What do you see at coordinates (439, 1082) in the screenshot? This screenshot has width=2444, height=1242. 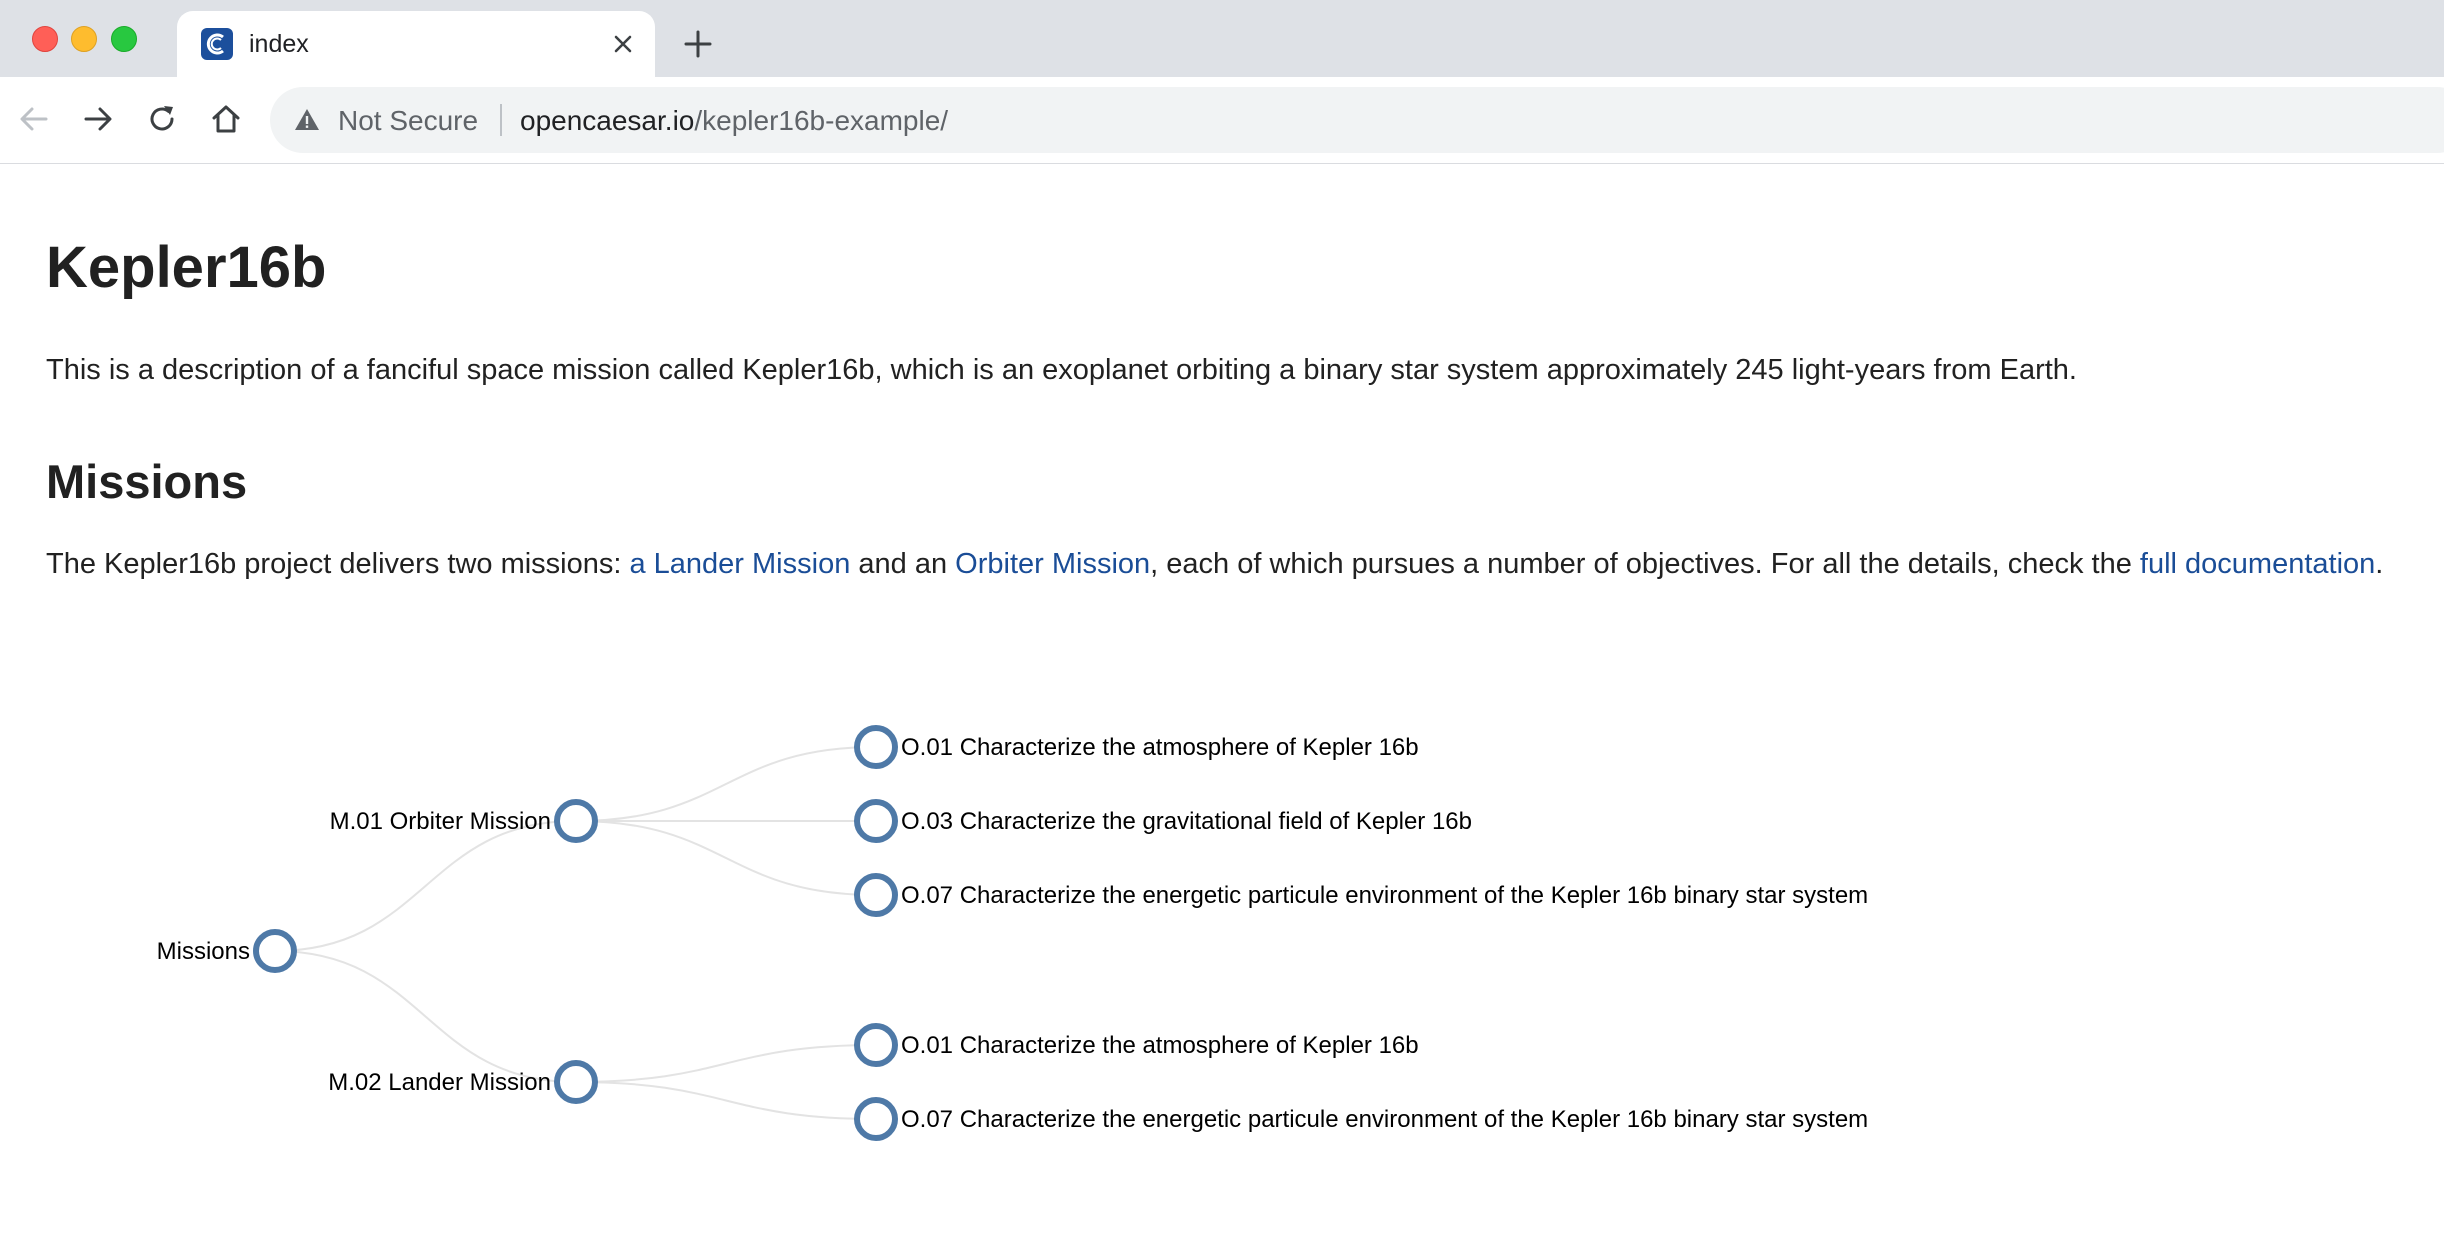 I see `tree-label-mission: M.02 Lander Mission` at bounding box center [439, 1082].